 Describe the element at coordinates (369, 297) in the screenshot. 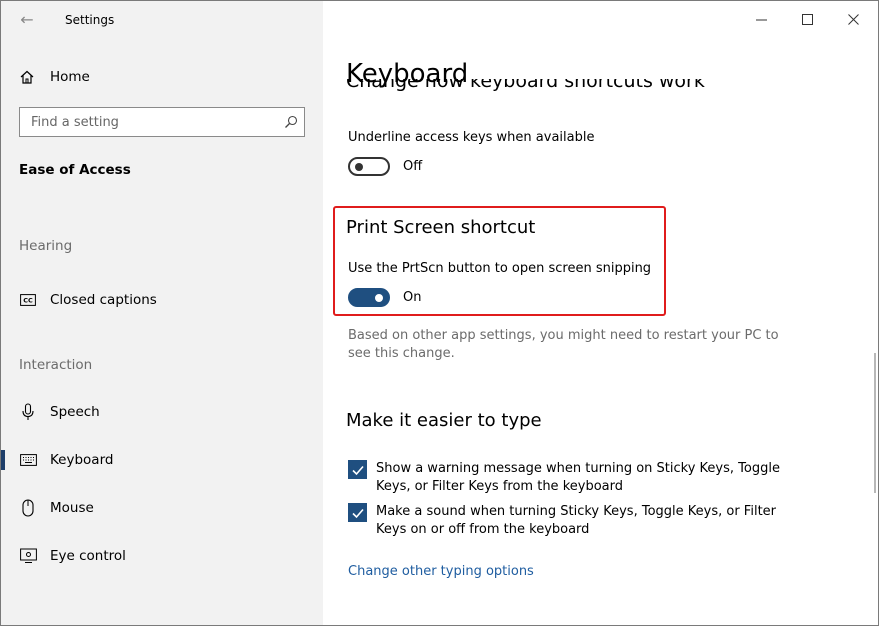

I see `print-screen-toggle` at that location.